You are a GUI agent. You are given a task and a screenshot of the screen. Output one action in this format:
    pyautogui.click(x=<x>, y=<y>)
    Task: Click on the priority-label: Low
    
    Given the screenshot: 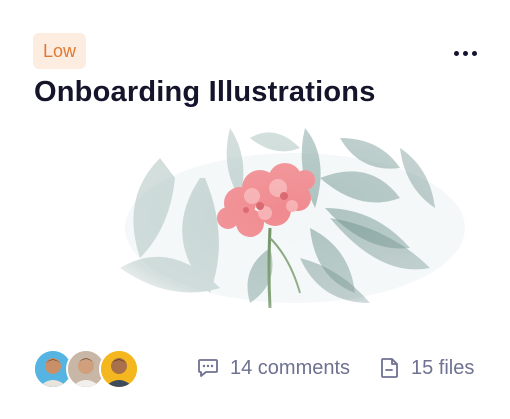 What is the action you would take?
    pyautogui.click(x=60, y=51)
    